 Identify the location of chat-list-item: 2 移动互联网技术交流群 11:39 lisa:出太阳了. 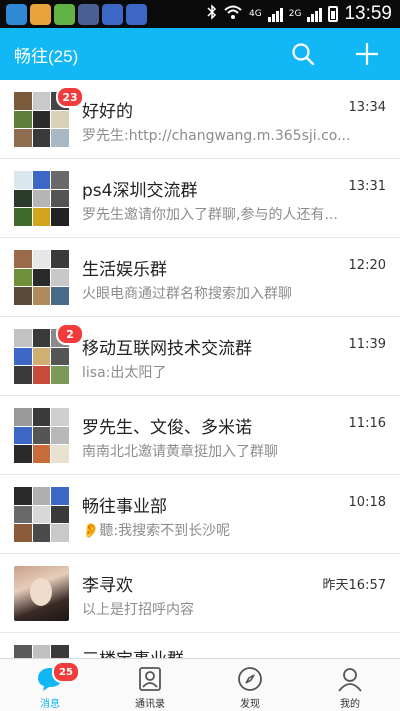
(200, 356).